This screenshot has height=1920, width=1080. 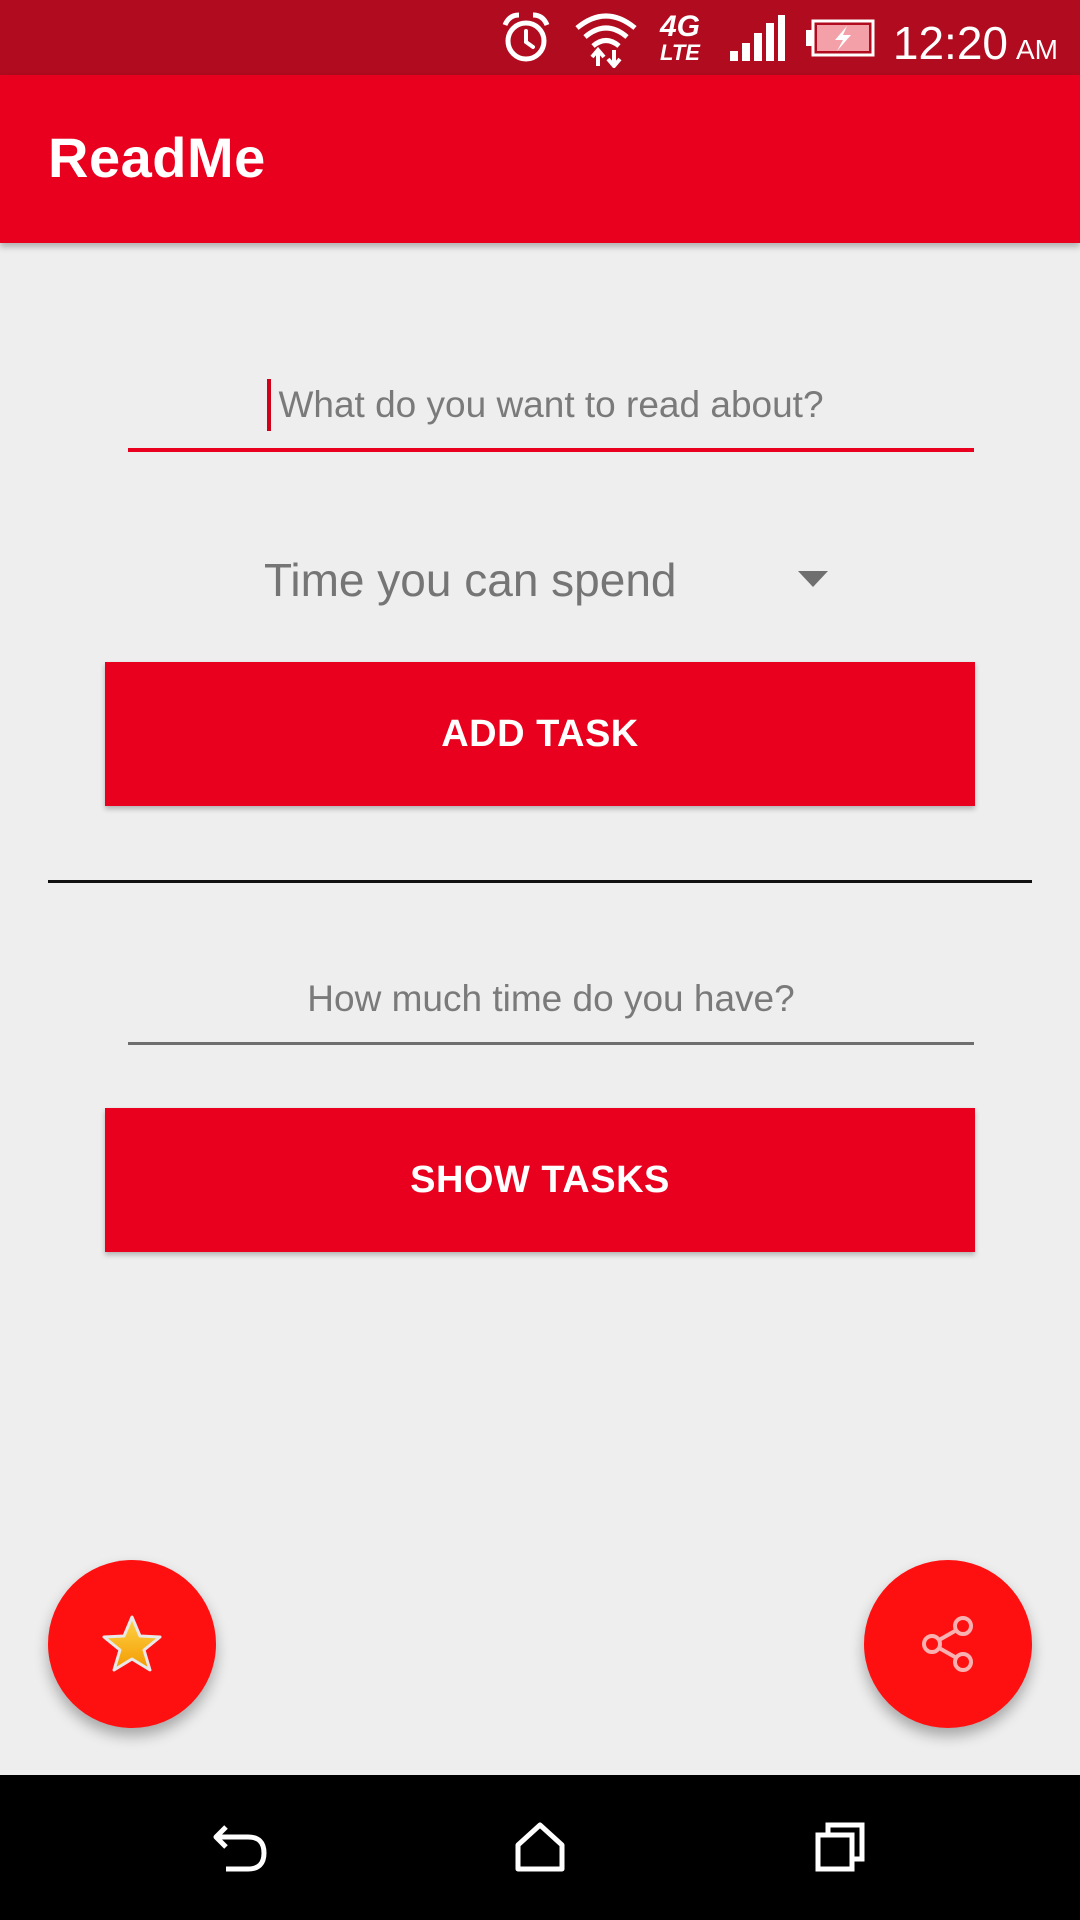 I want to click on recents-icon, so click(x=840, y=1847).